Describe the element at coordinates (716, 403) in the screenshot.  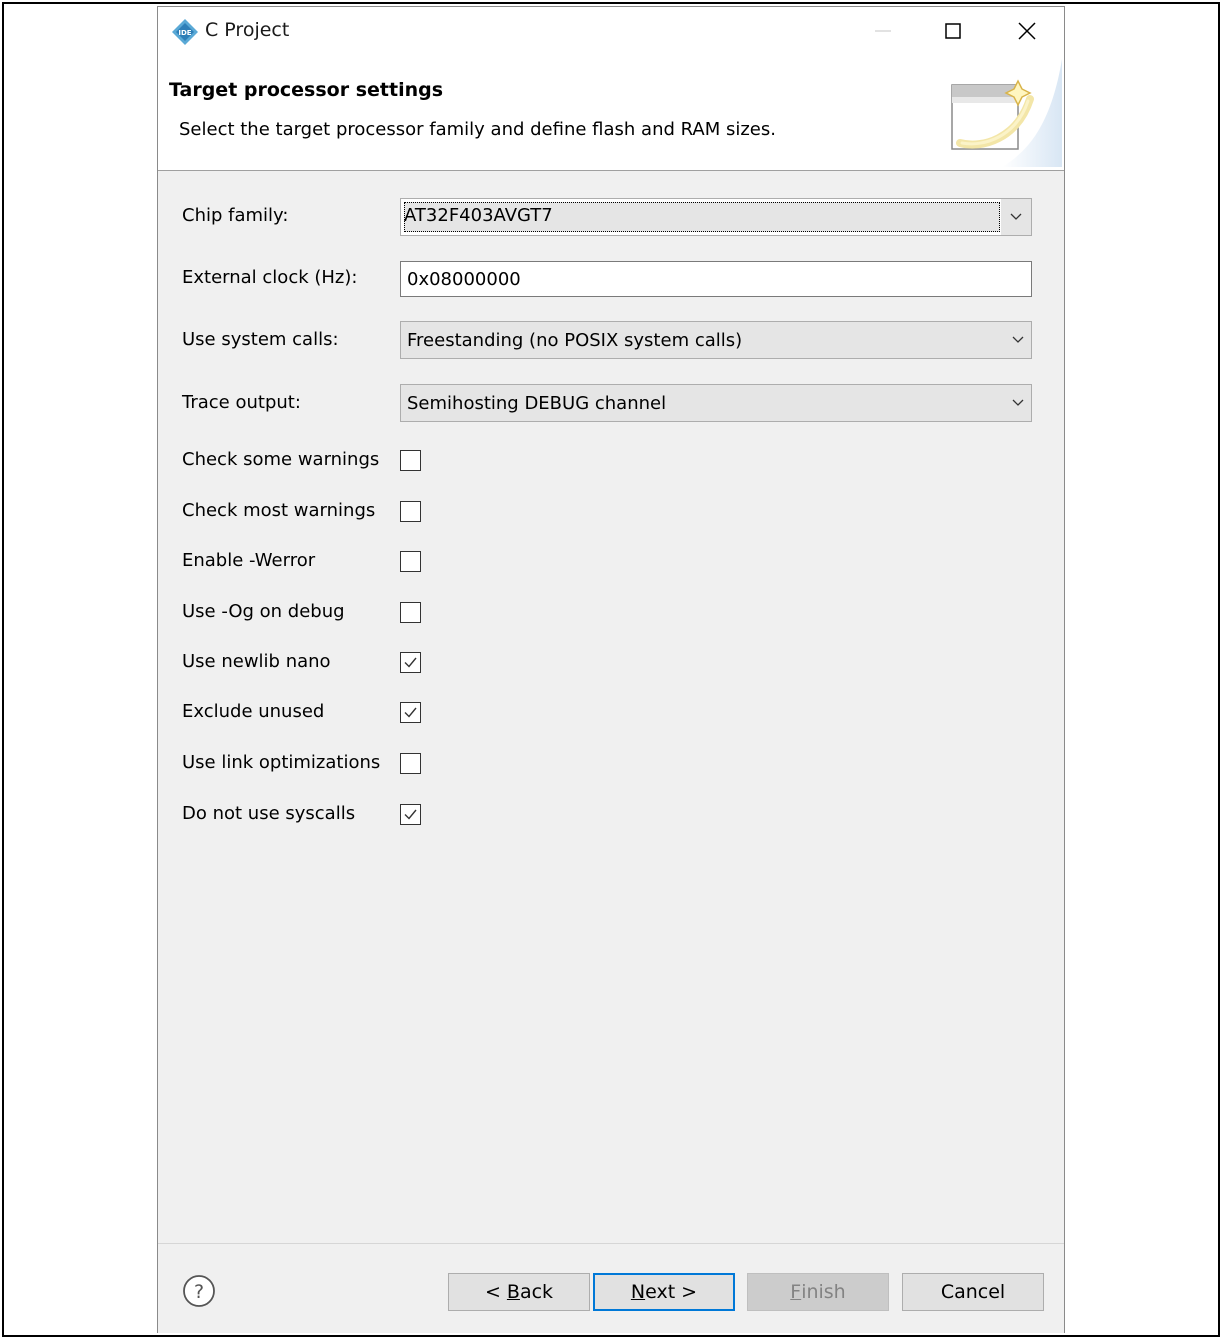
I see `trace-output-select: Semihosting DEBUG channel` at that location.